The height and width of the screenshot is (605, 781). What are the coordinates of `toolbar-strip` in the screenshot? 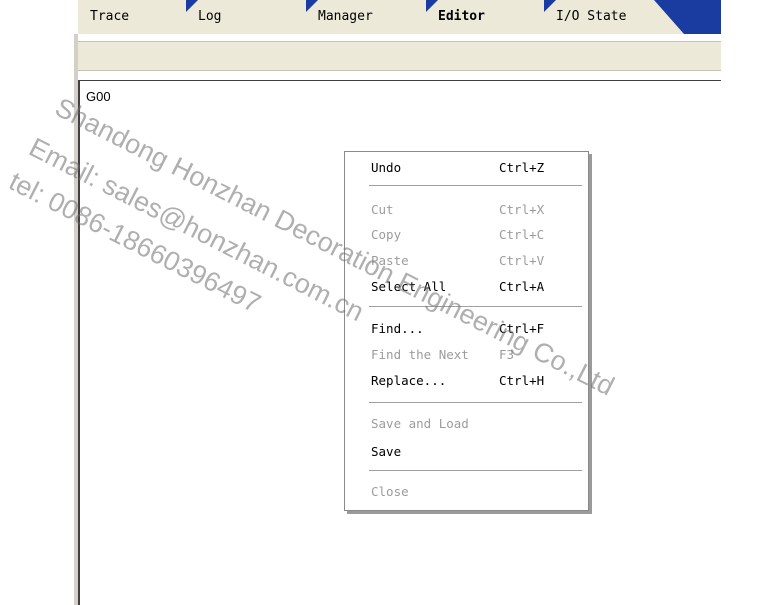 It's located at (399, 56).